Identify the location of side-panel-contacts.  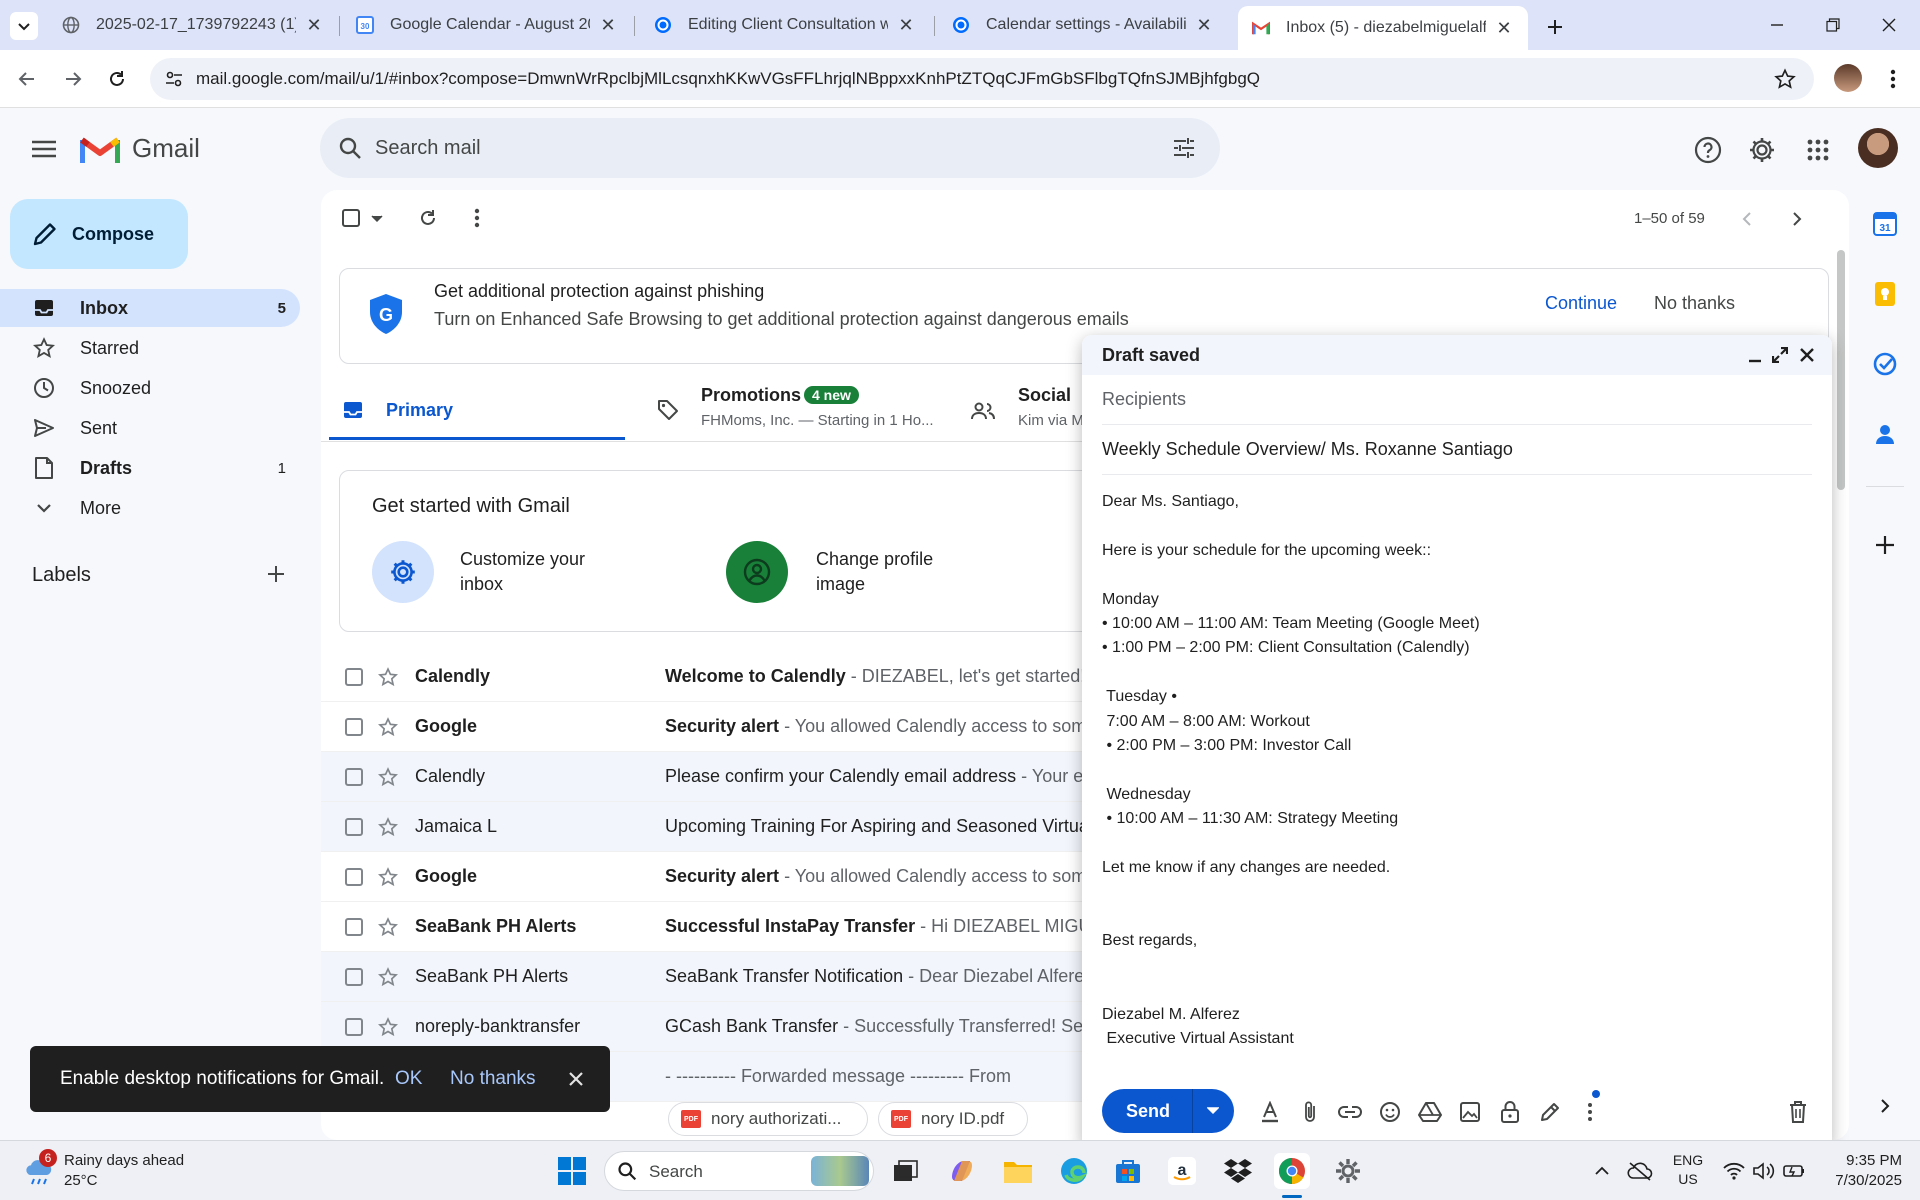
(1885, 434).